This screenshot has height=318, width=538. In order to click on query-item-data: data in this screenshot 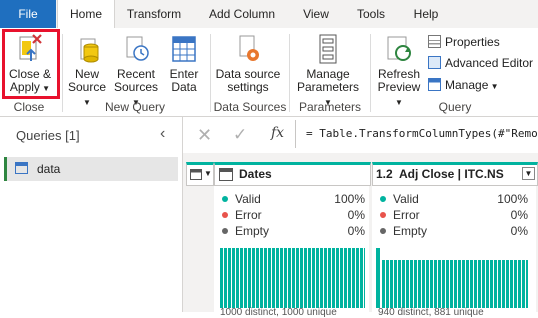, I will do `click(91, 169)`.